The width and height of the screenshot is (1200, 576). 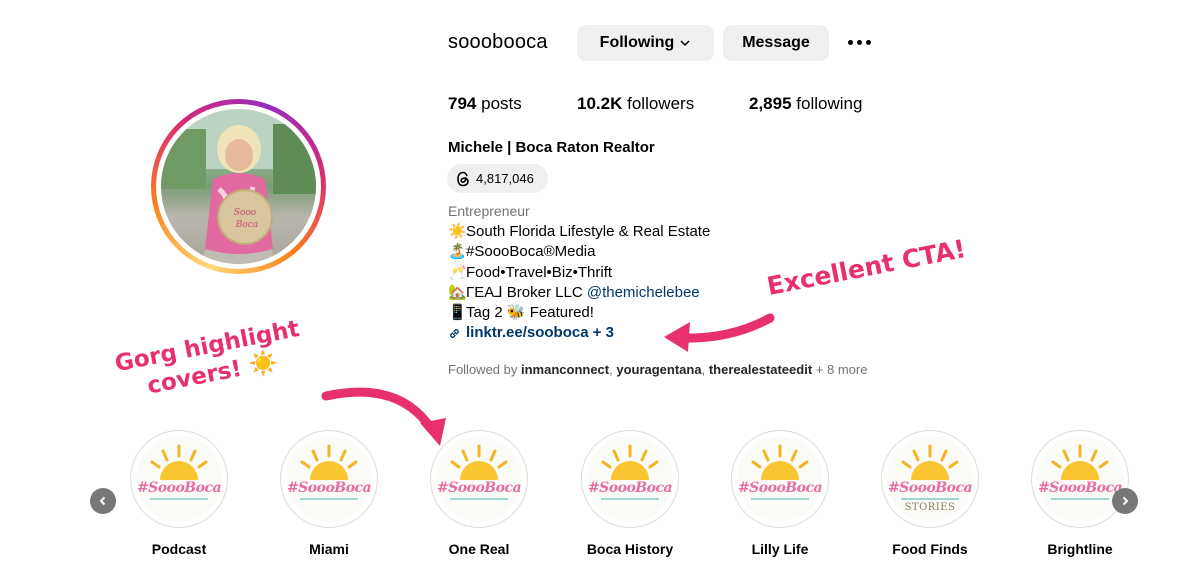 I want to click on highlight-item: #SoooBoca Podcast, so click(x=179, y=493).